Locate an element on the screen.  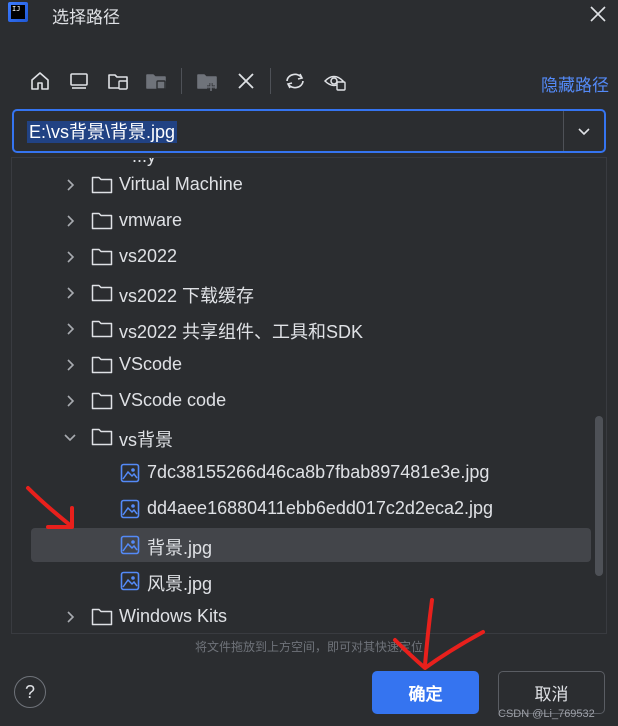
toolbar: 隐藏路径 is located at coordinates (309, 81).